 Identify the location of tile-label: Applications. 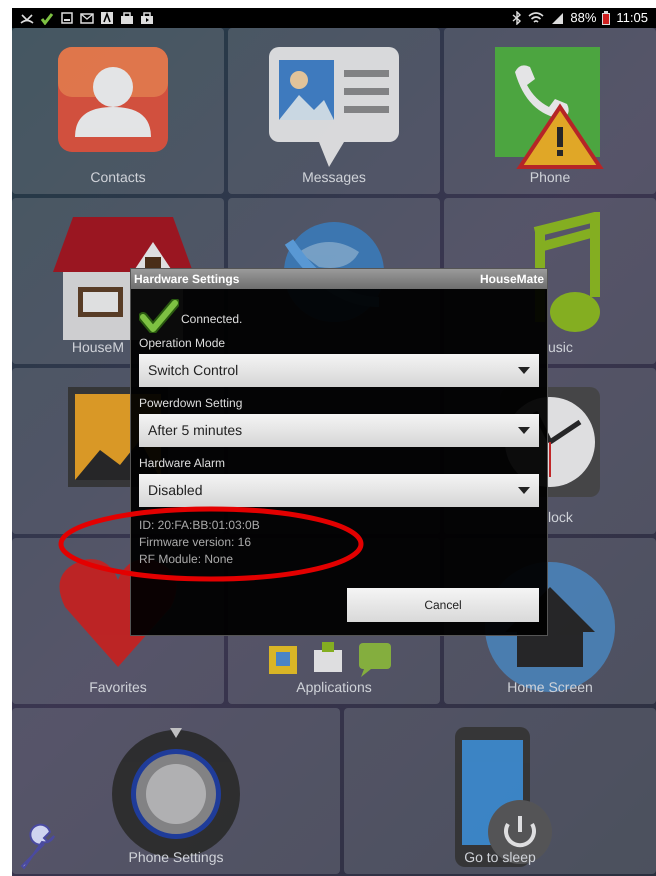
(334, 687).